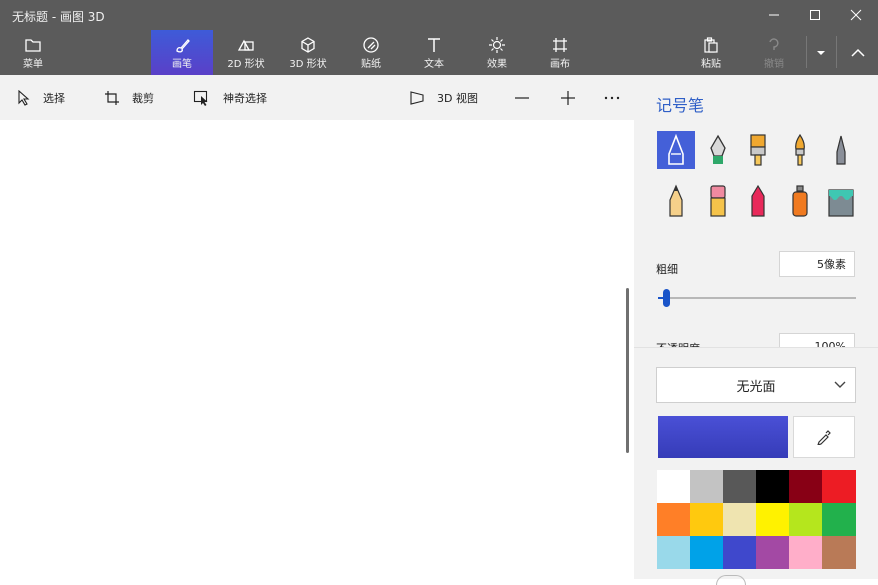 The width and height of the screenshot is (878, 585). I want to click on eraser-icon, so click(718, 201).